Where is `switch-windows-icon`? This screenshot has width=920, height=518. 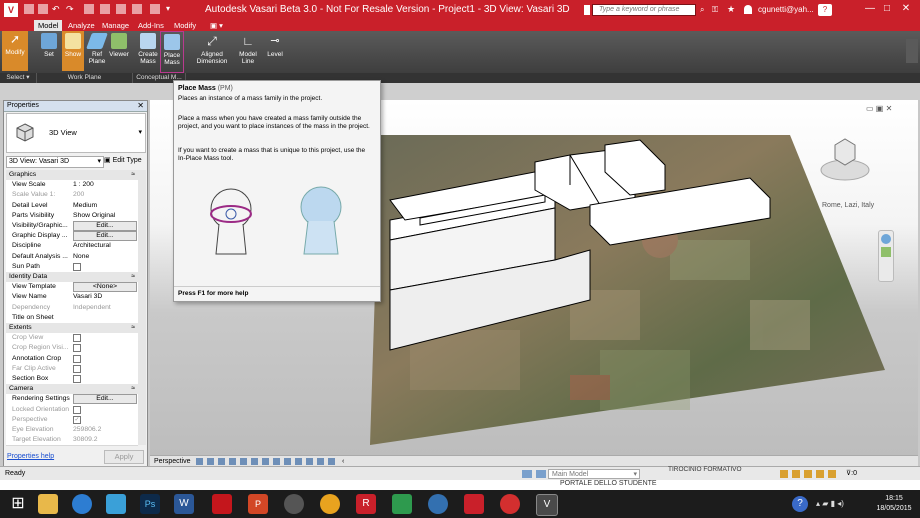
switch-windows-icon is located at coordinates (155, 9).